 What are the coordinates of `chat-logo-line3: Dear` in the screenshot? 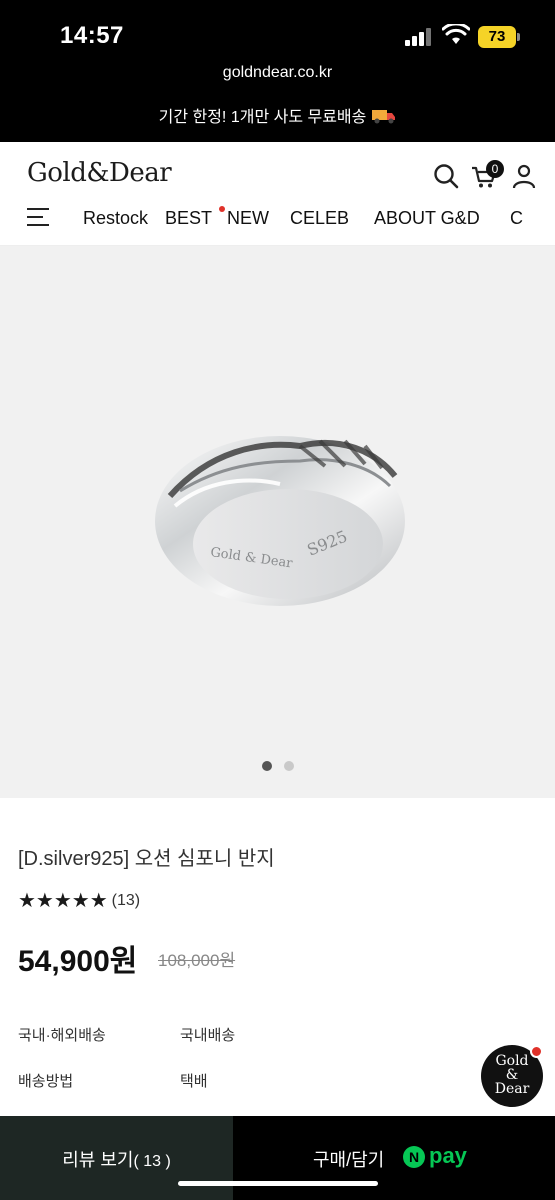 It's located at (512, 1089).